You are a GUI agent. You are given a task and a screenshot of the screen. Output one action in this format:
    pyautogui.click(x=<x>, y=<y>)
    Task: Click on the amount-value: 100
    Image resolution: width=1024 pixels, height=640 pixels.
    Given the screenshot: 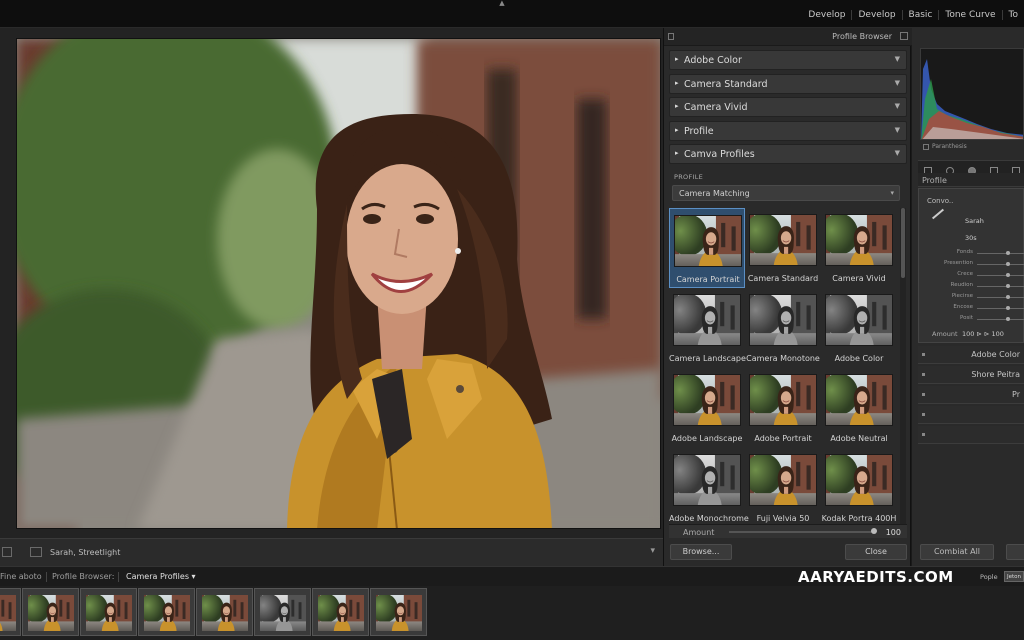 What is the action you would take?
    pyautogui.click(x=893, y=532)
    